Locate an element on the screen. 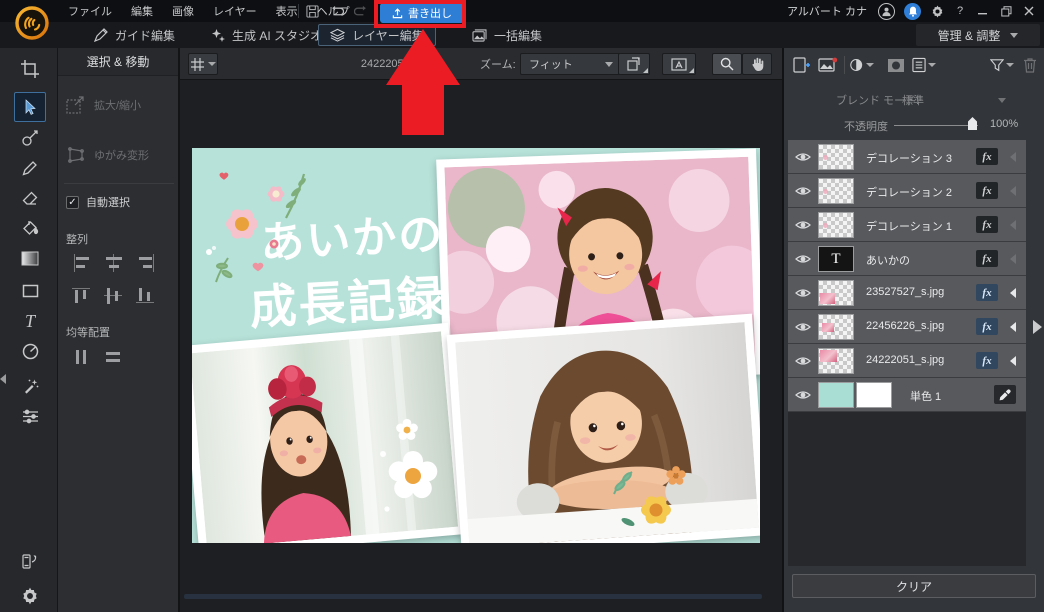 This screenshot has height=612, width=1044. add-image-layer-icon is located at coordinates (828, 65).